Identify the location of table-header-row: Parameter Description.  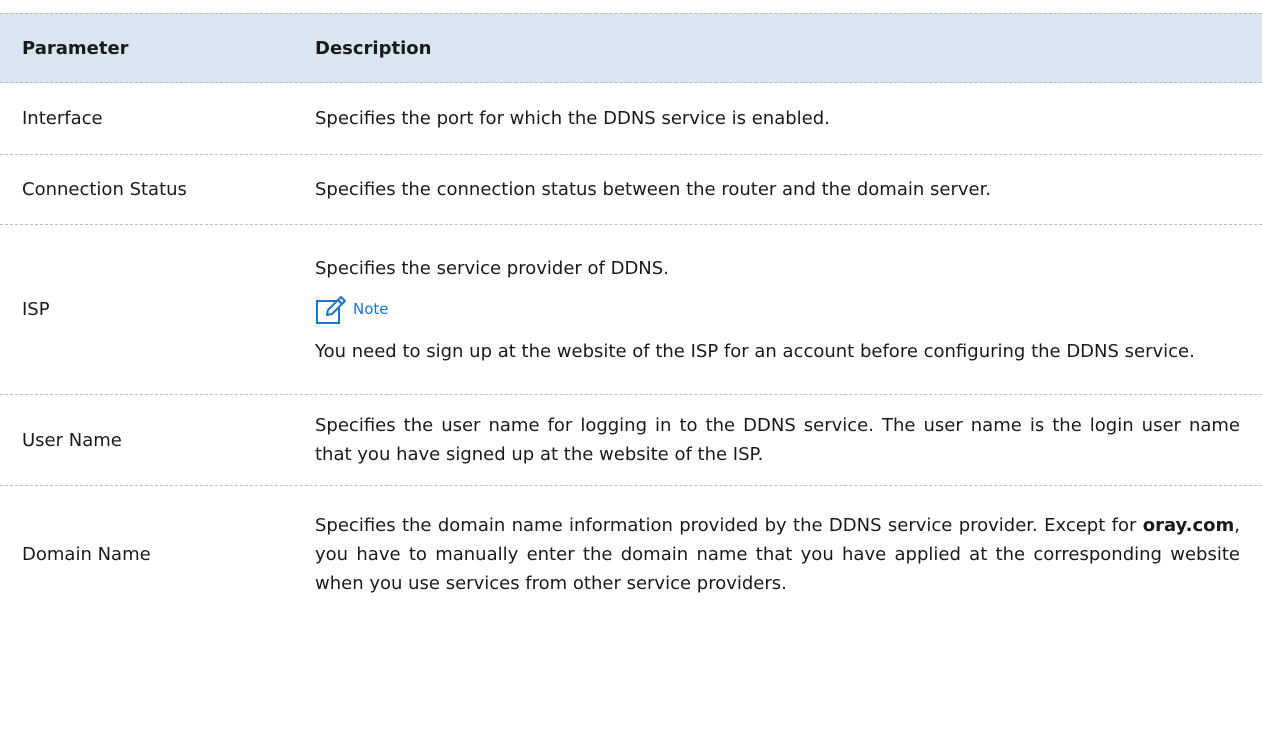
(631, 48).